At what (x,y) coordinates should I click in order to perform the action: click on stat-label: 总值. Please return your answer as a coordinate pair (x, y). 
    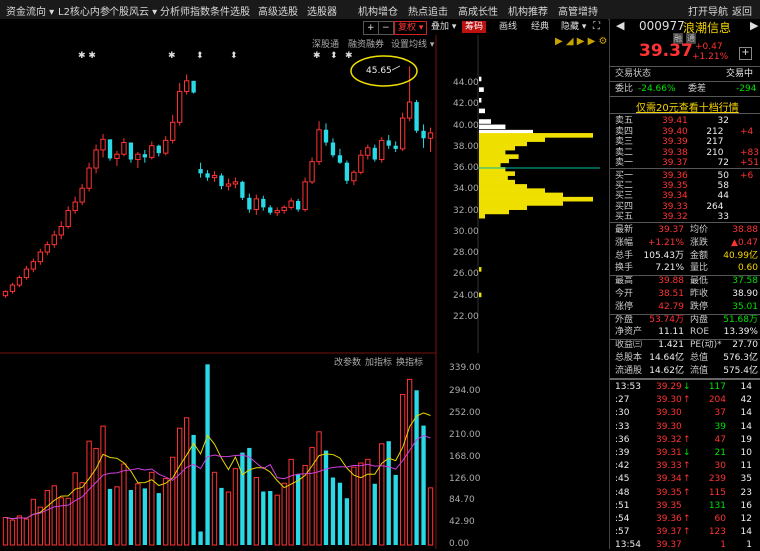
    Looking at the image, I should click on (699, 358).